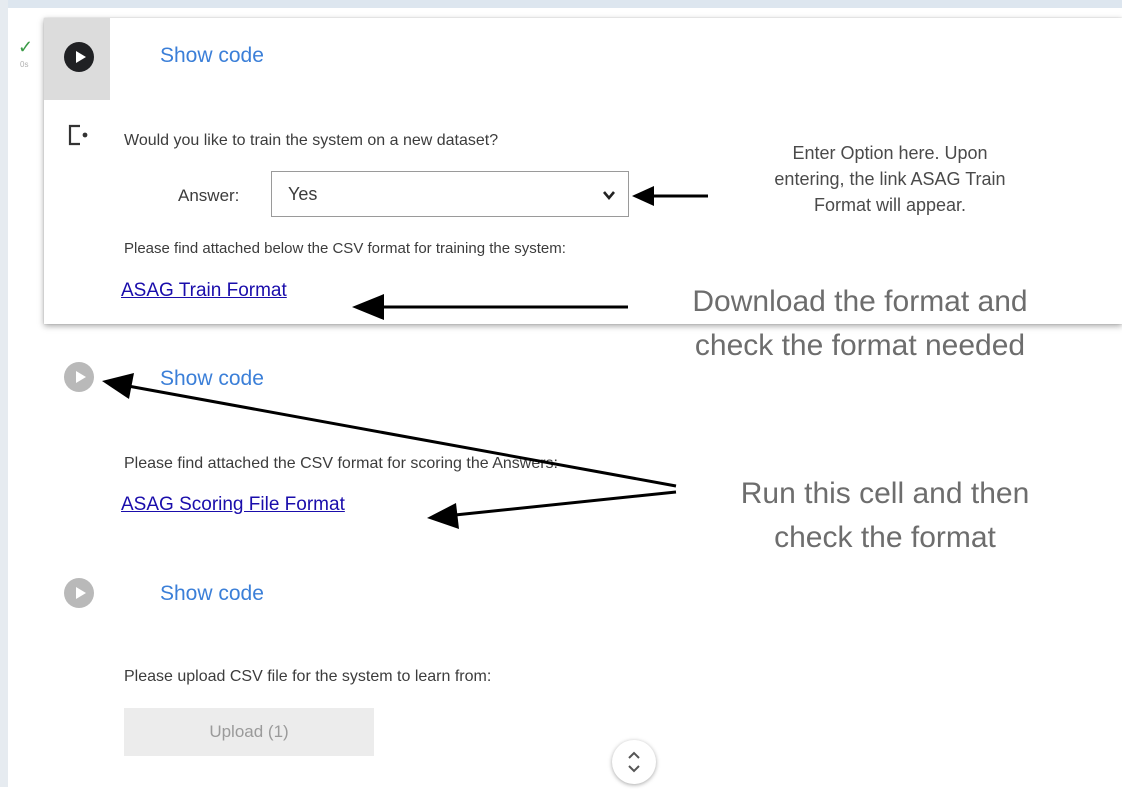 Image resolution: width=1122 pixels, height=789 pixels. Describe the element at coordinates (402, 436) in the screenshot. I see `arrow-to-run-button` at that location.